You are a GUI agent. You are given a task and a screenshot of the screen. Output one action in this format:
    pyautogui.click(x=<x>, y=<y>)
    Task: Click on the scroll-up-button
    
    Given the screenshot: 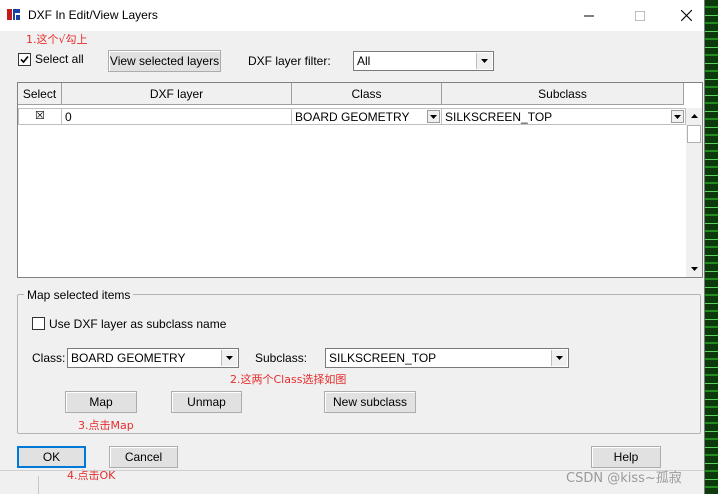 What is the action you would take?
    pyautogui.click(x=694, y=116)
    